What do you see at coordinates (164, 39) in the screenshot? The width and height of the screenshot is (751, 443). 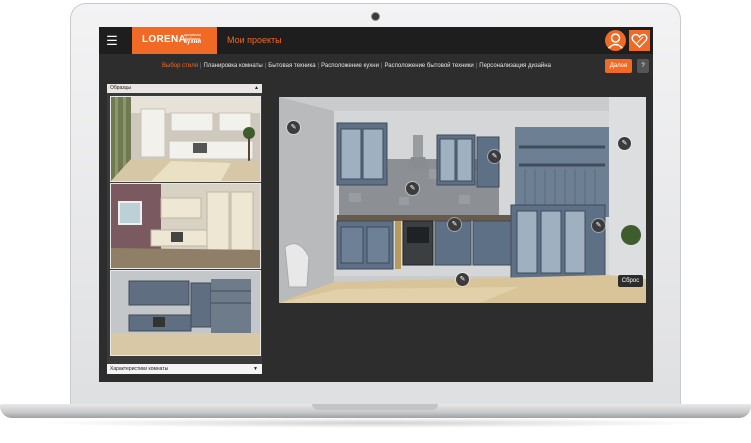 I see `logo-text: LORENA` at bounding box center [164, 39].